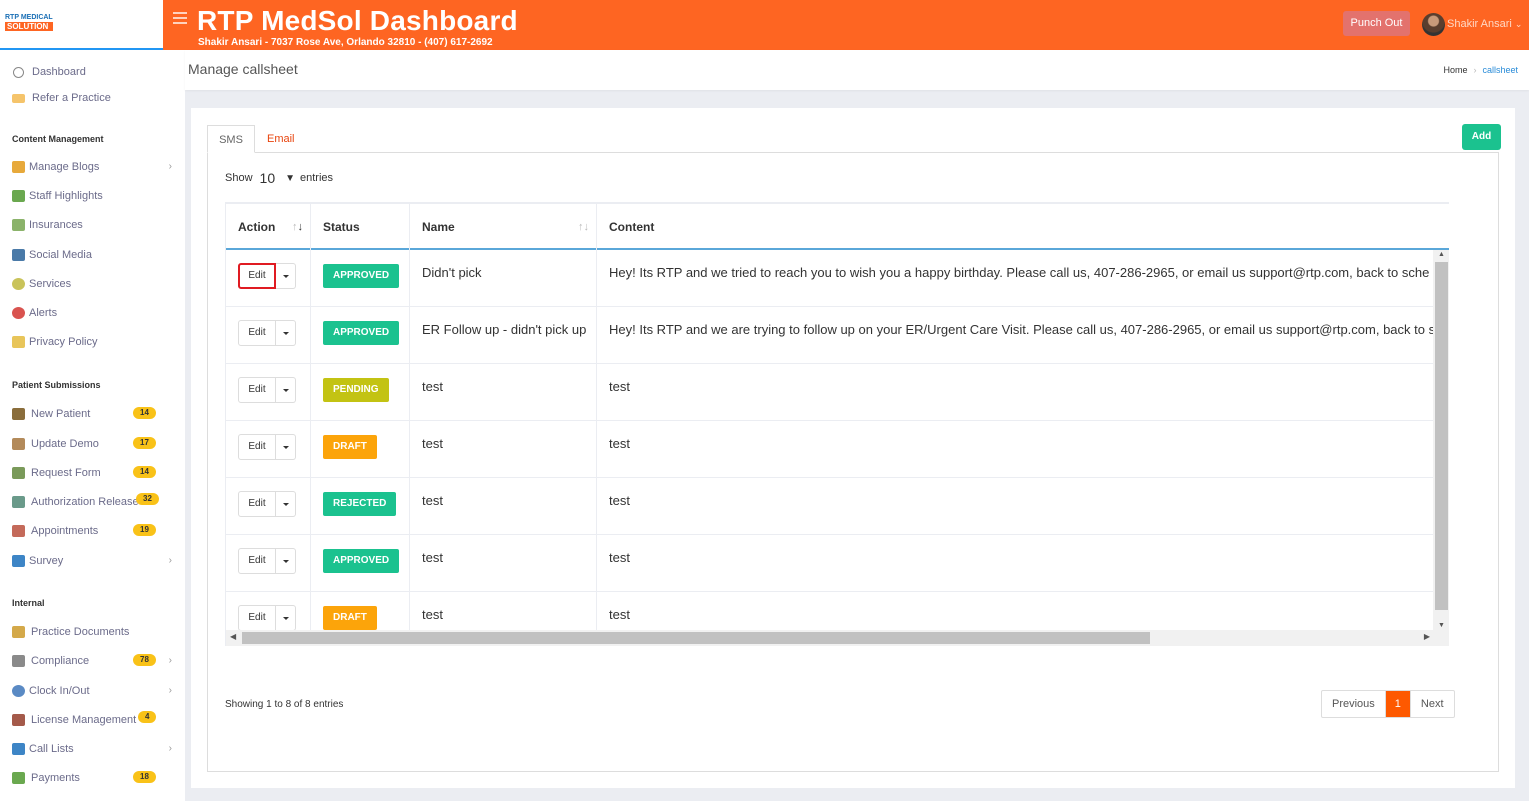  I want to click on sidebar-item-new-patient: New Patient 14, so click(92, 414).